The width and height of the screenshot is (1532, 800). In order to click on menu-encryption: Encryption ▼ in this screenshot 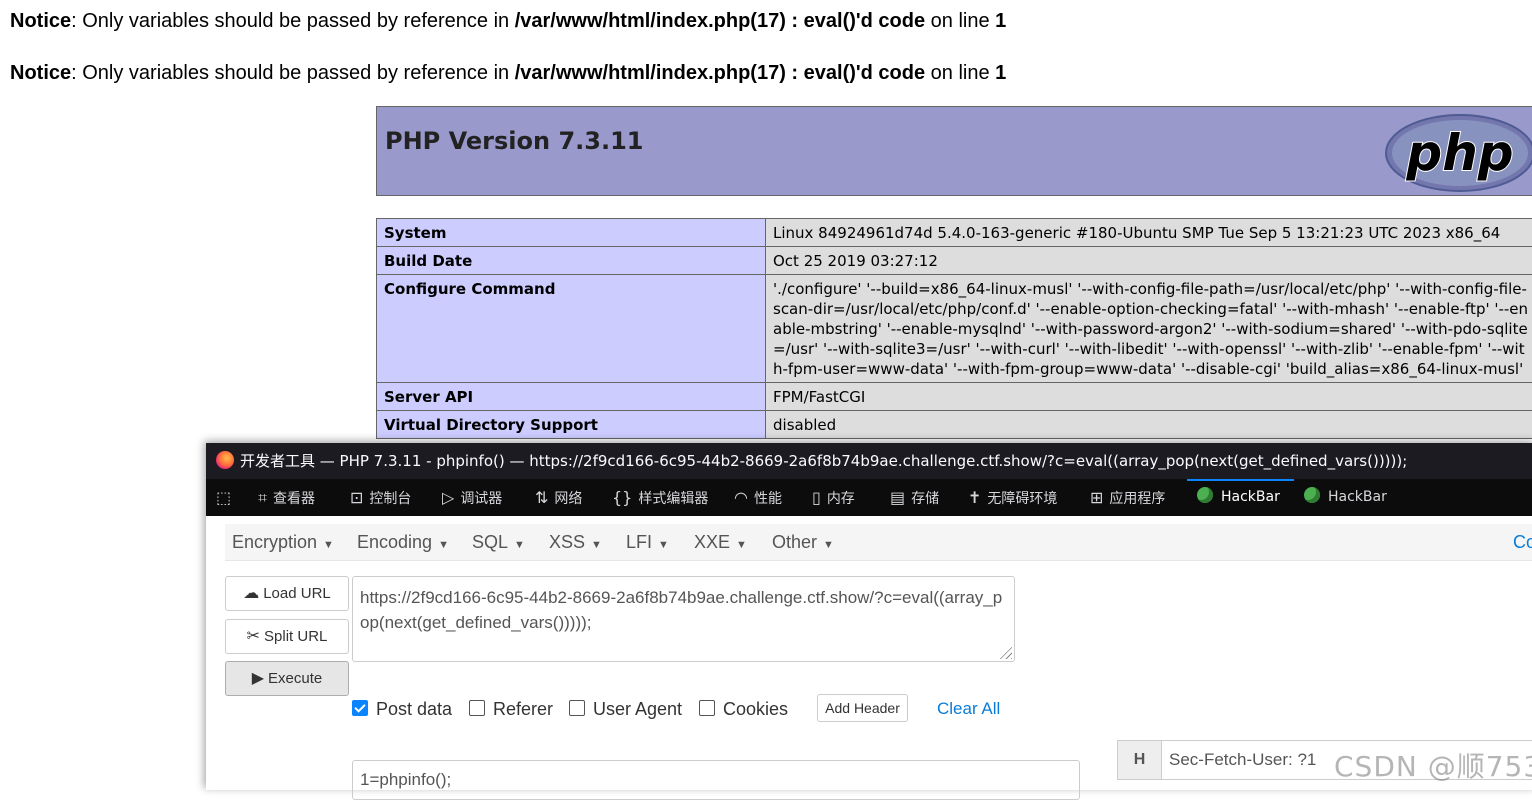, I will do `click(283, 542)`.